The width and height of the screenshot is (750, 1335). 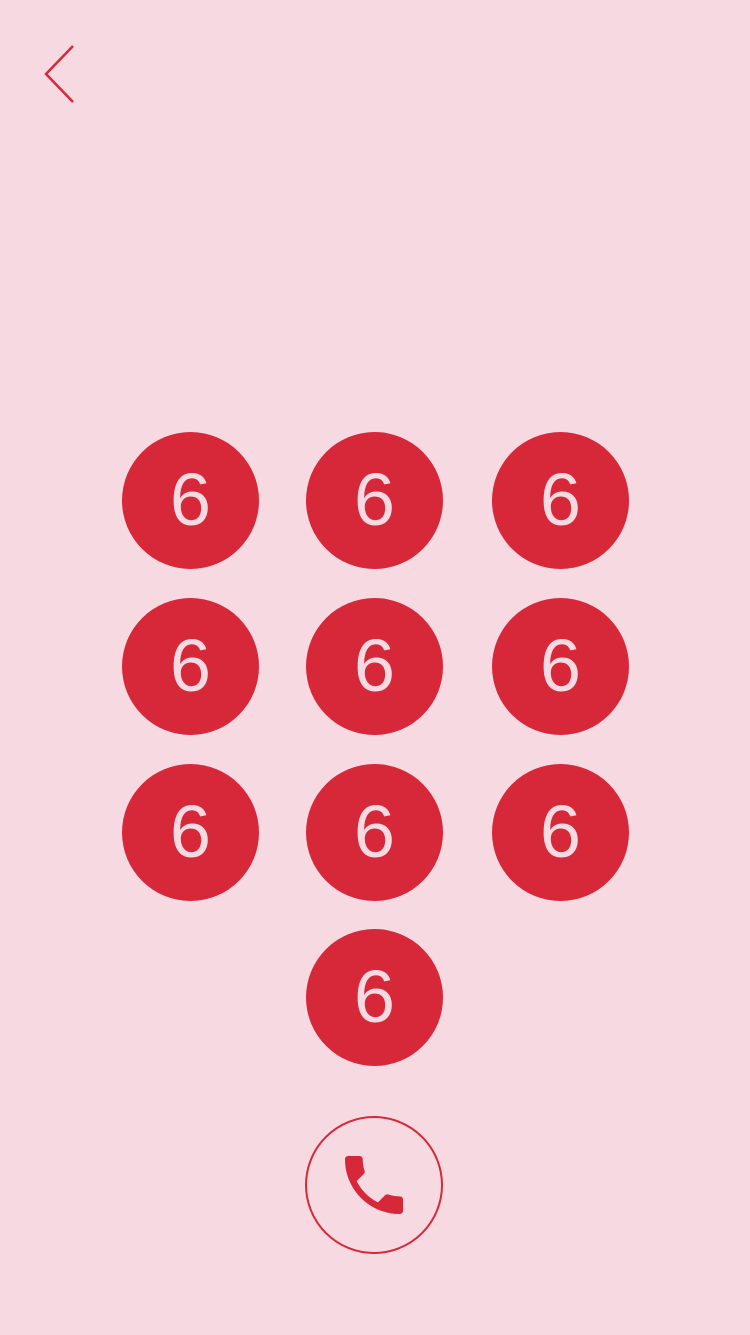 I want to click on call-button, so click(x=374, y=1185).